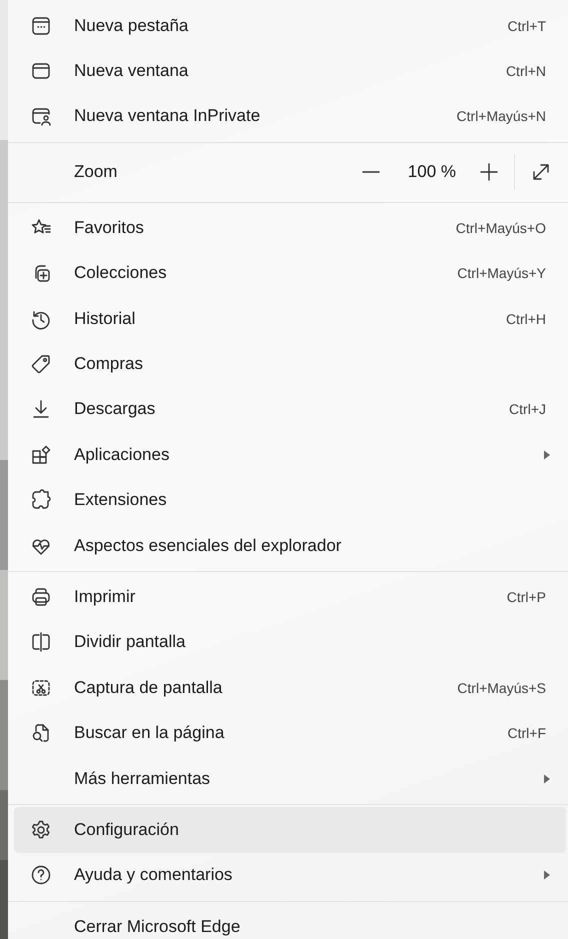 This screenshot has width=568, height=939. What do you see at coordinates (502, 273) in the screenshot?
I see `shortcut: Ctrl+Mayús+Y` at bounding box center [502, 273].